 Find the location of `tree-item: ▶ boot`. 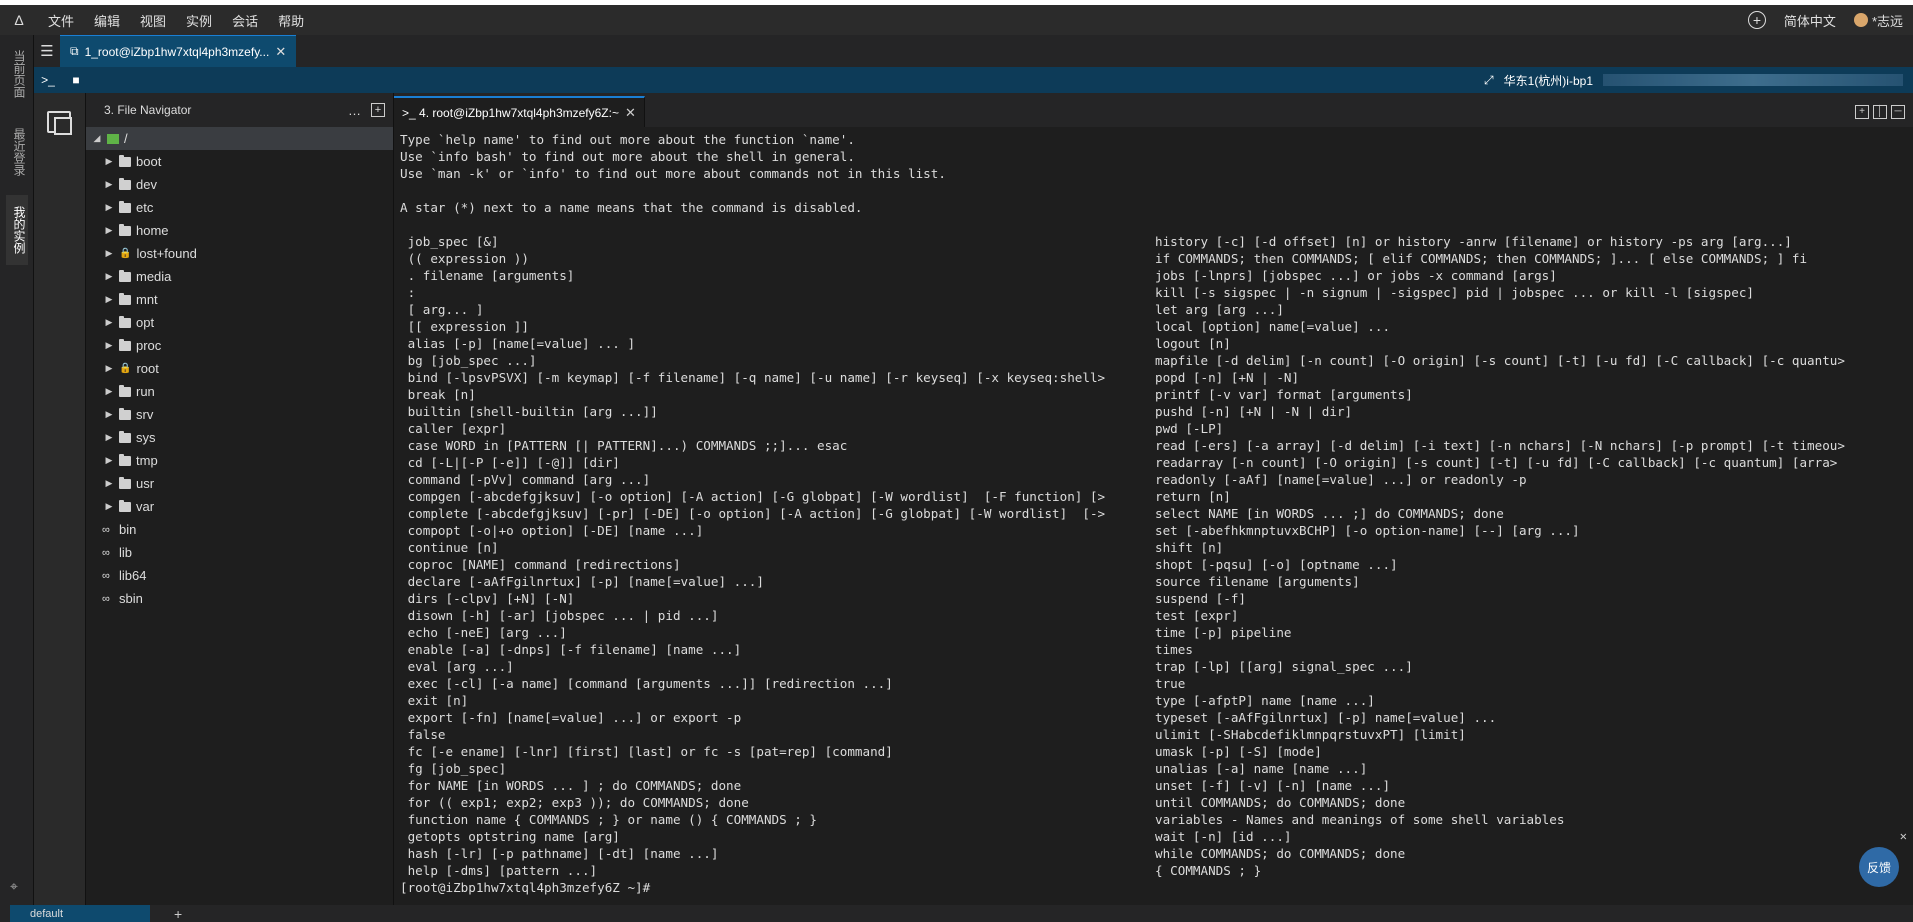

tree-item: ▶ boot is located at coordinates (239, 161).